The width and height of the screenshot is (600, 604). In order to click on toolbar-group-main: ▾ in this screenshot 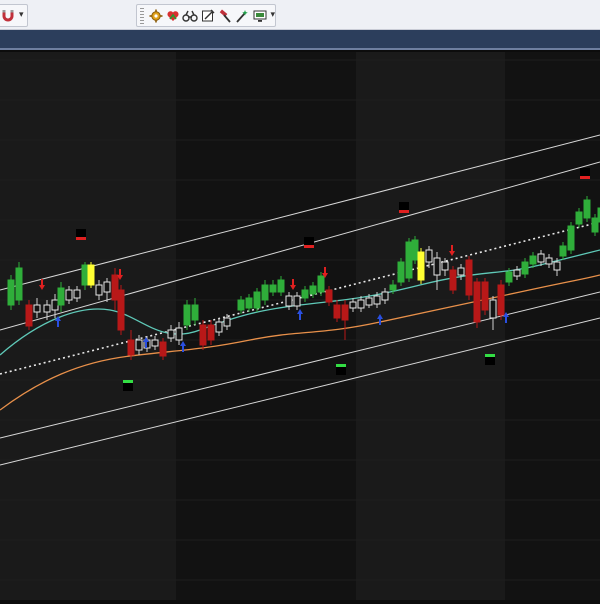, I will do `click(206, 15)`.